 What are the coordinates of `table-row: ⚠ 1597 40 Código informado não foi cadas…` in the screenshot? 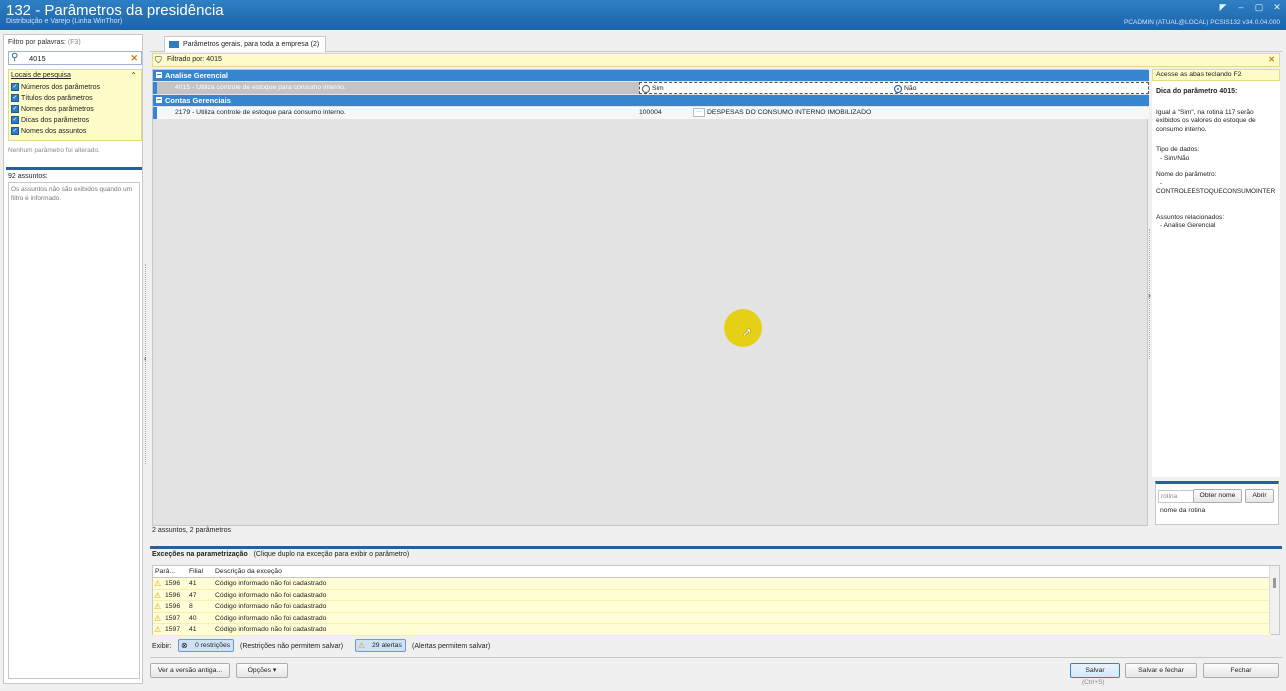 It's located at (712, 618).